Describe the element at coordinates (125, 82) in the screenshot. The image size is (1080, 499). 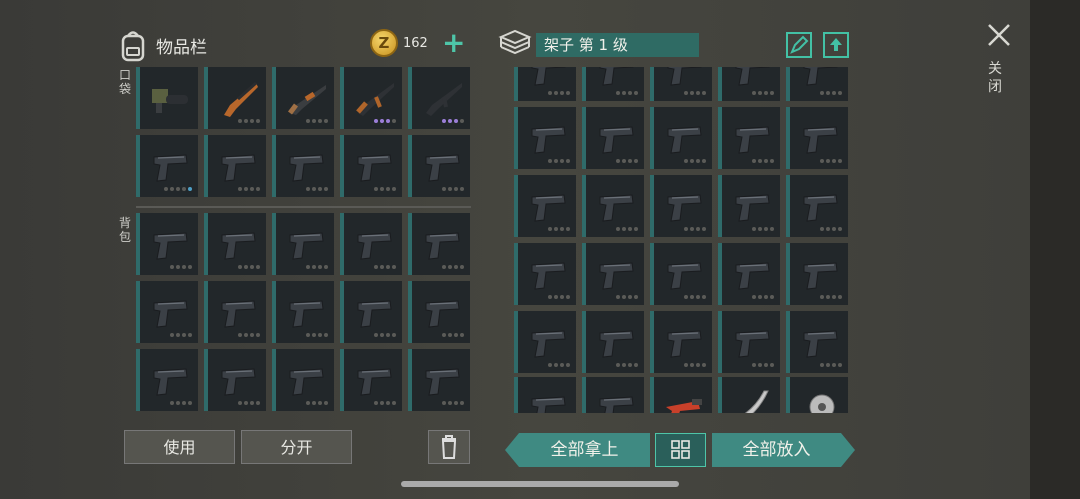
I see `pockets-label: 口袋` at that location.